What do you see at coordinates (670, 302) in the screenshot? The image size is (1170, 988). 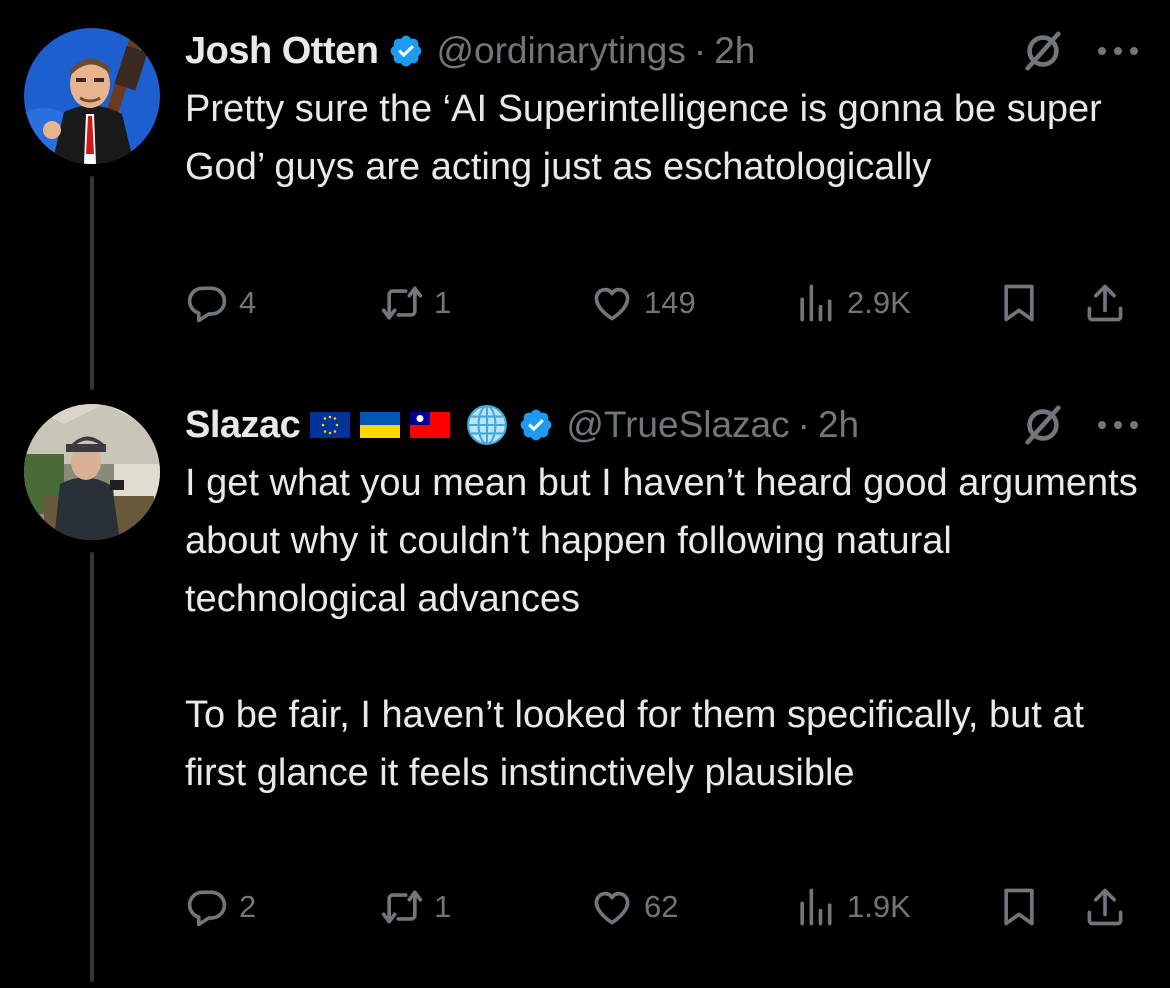 I see `like-count: 149` at bounding box center [670, 302].